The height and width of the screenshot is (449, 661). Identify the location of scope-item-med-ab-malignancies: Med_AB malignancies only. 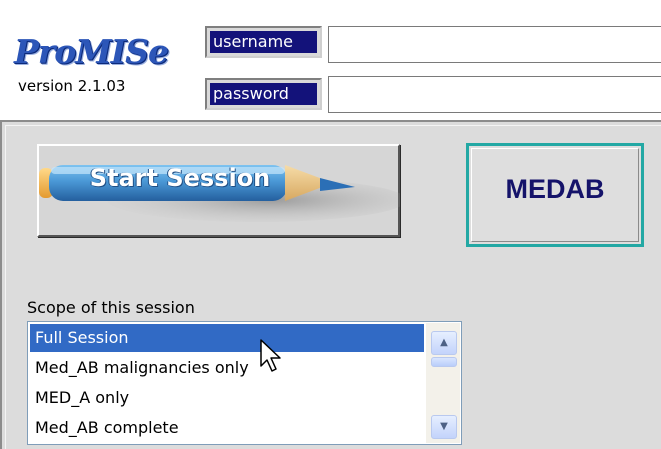
(227, 368).